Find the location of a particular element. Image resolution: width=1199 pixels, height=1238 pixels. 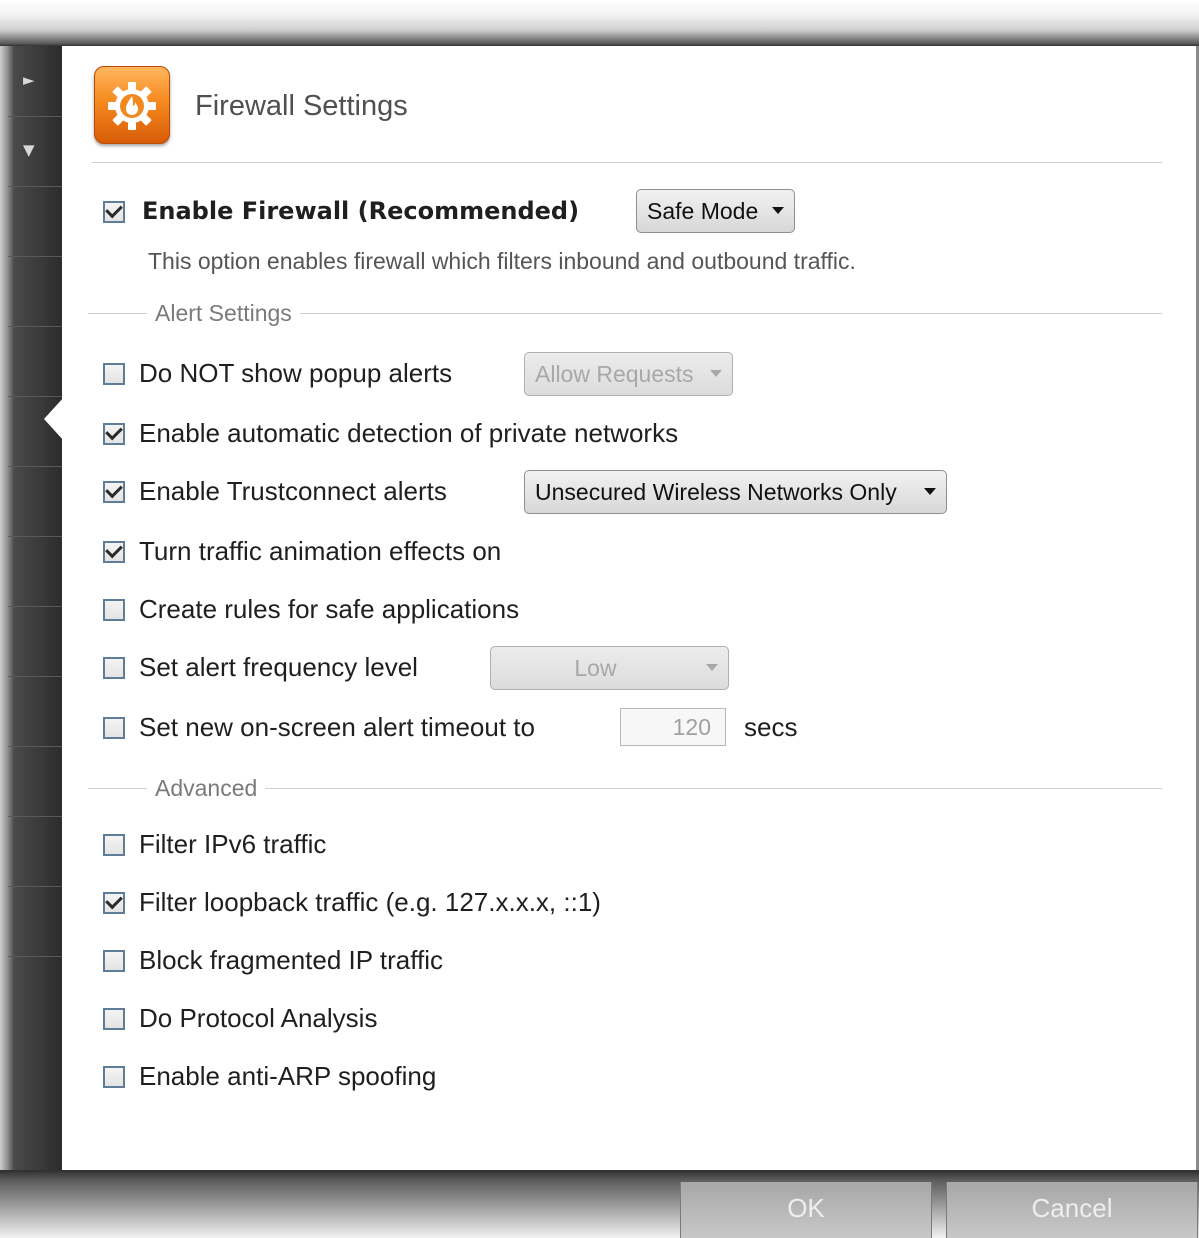

no-popup-alerts-label: Do NOT show popup alerts is located at coordinates (296, 373).